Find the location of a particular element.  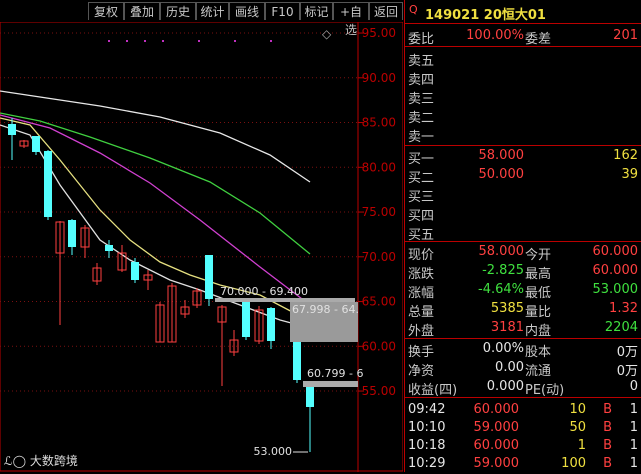

toolbar-button-3: 统计 is located at coordinates (212, 11).